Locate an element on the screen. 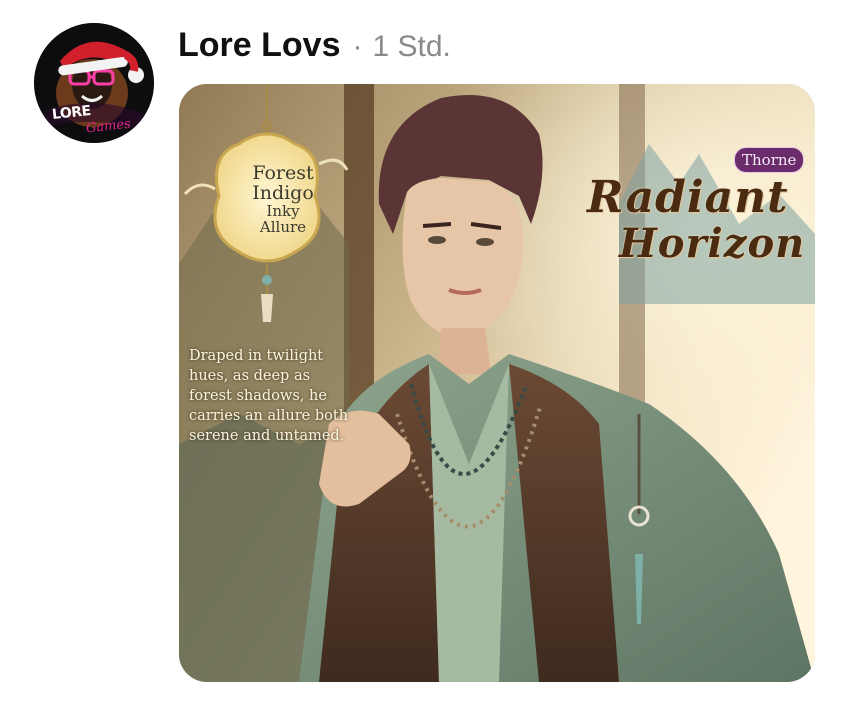 Image resolution: width=855 pixels, height=712 pixels. author-avatar: LORE Games is located at coordinates (94, 83).